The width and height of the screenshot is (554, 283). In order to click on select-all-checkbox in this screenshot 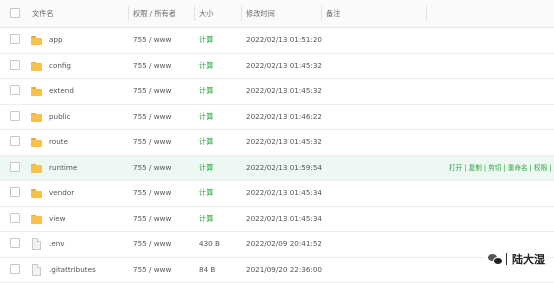, I will do `click(20, 13)`.